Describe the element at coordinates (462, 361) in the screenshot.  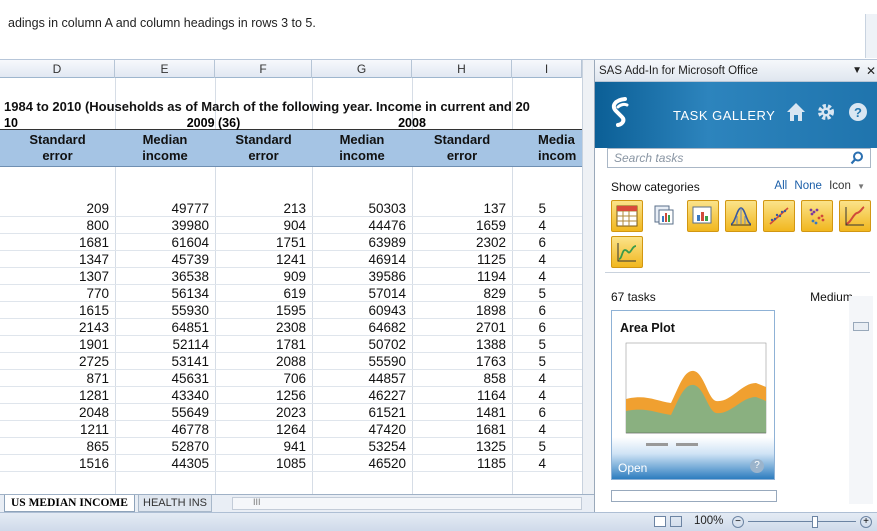
I see `table-cell: 1763` at that location.